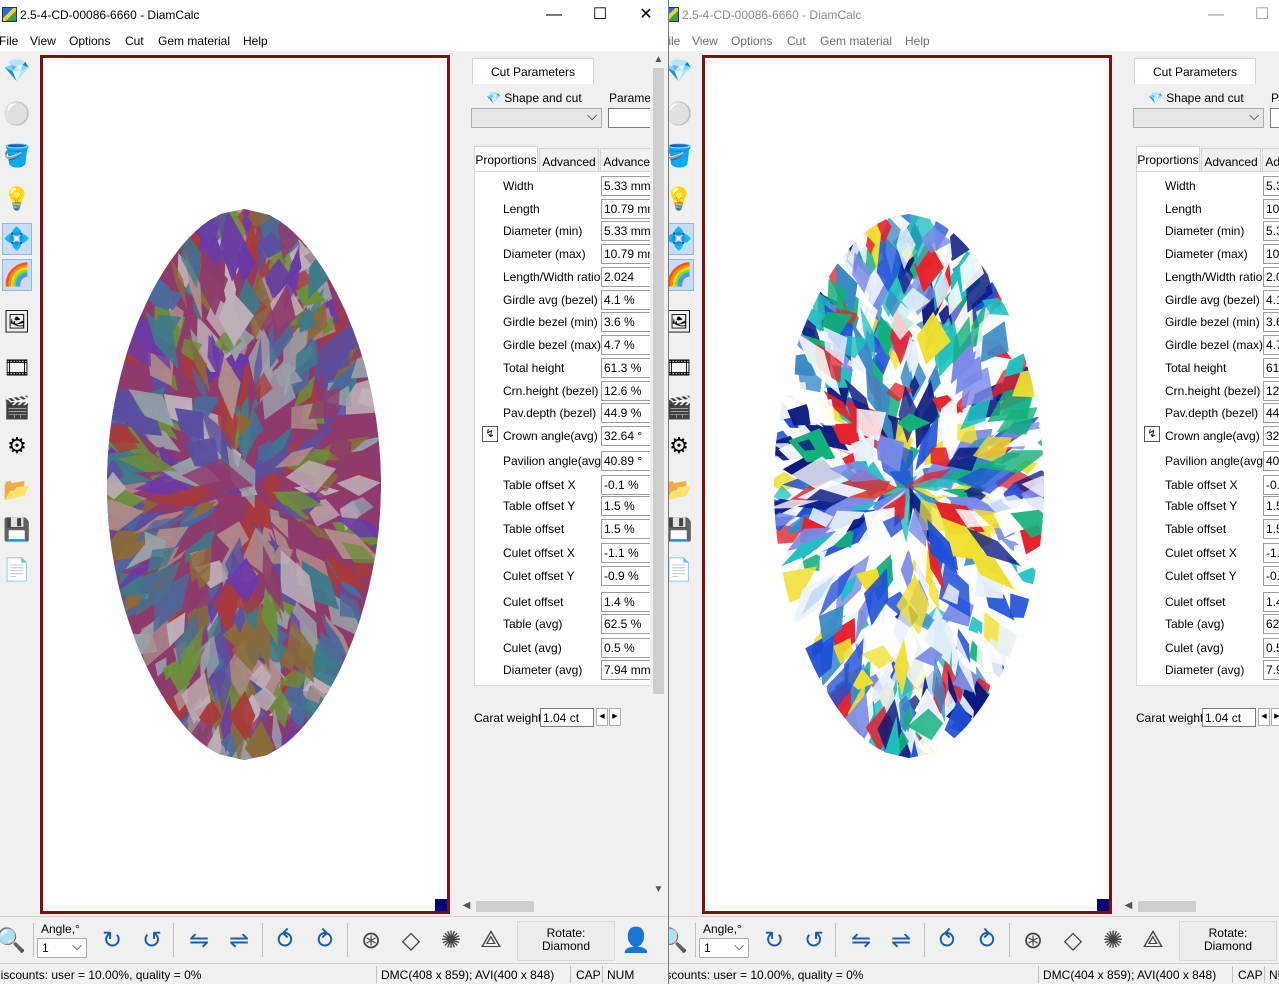 The height and width of the screenshot is (984, 1279). What do you see at coordinates (636, 940) in the screenshot?
I see `person-rotate-icon: 👤` at bounding box center [636, 940].